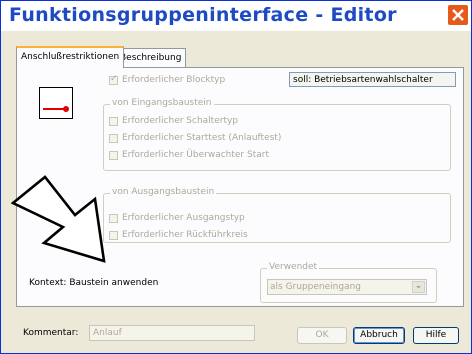  I want to click on dropdown-button, so click(418, 287).